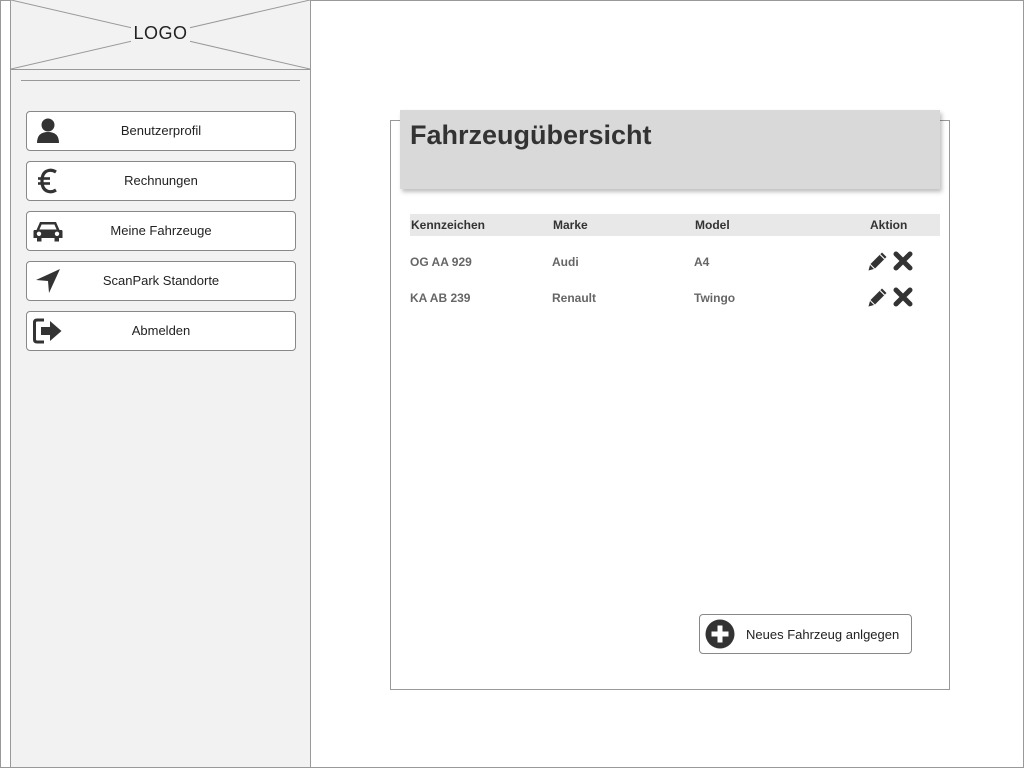  Describe the element at coordinates (670, 149) in the screenshot. I see `page-header: Fahrzeugübersicht` at that location.